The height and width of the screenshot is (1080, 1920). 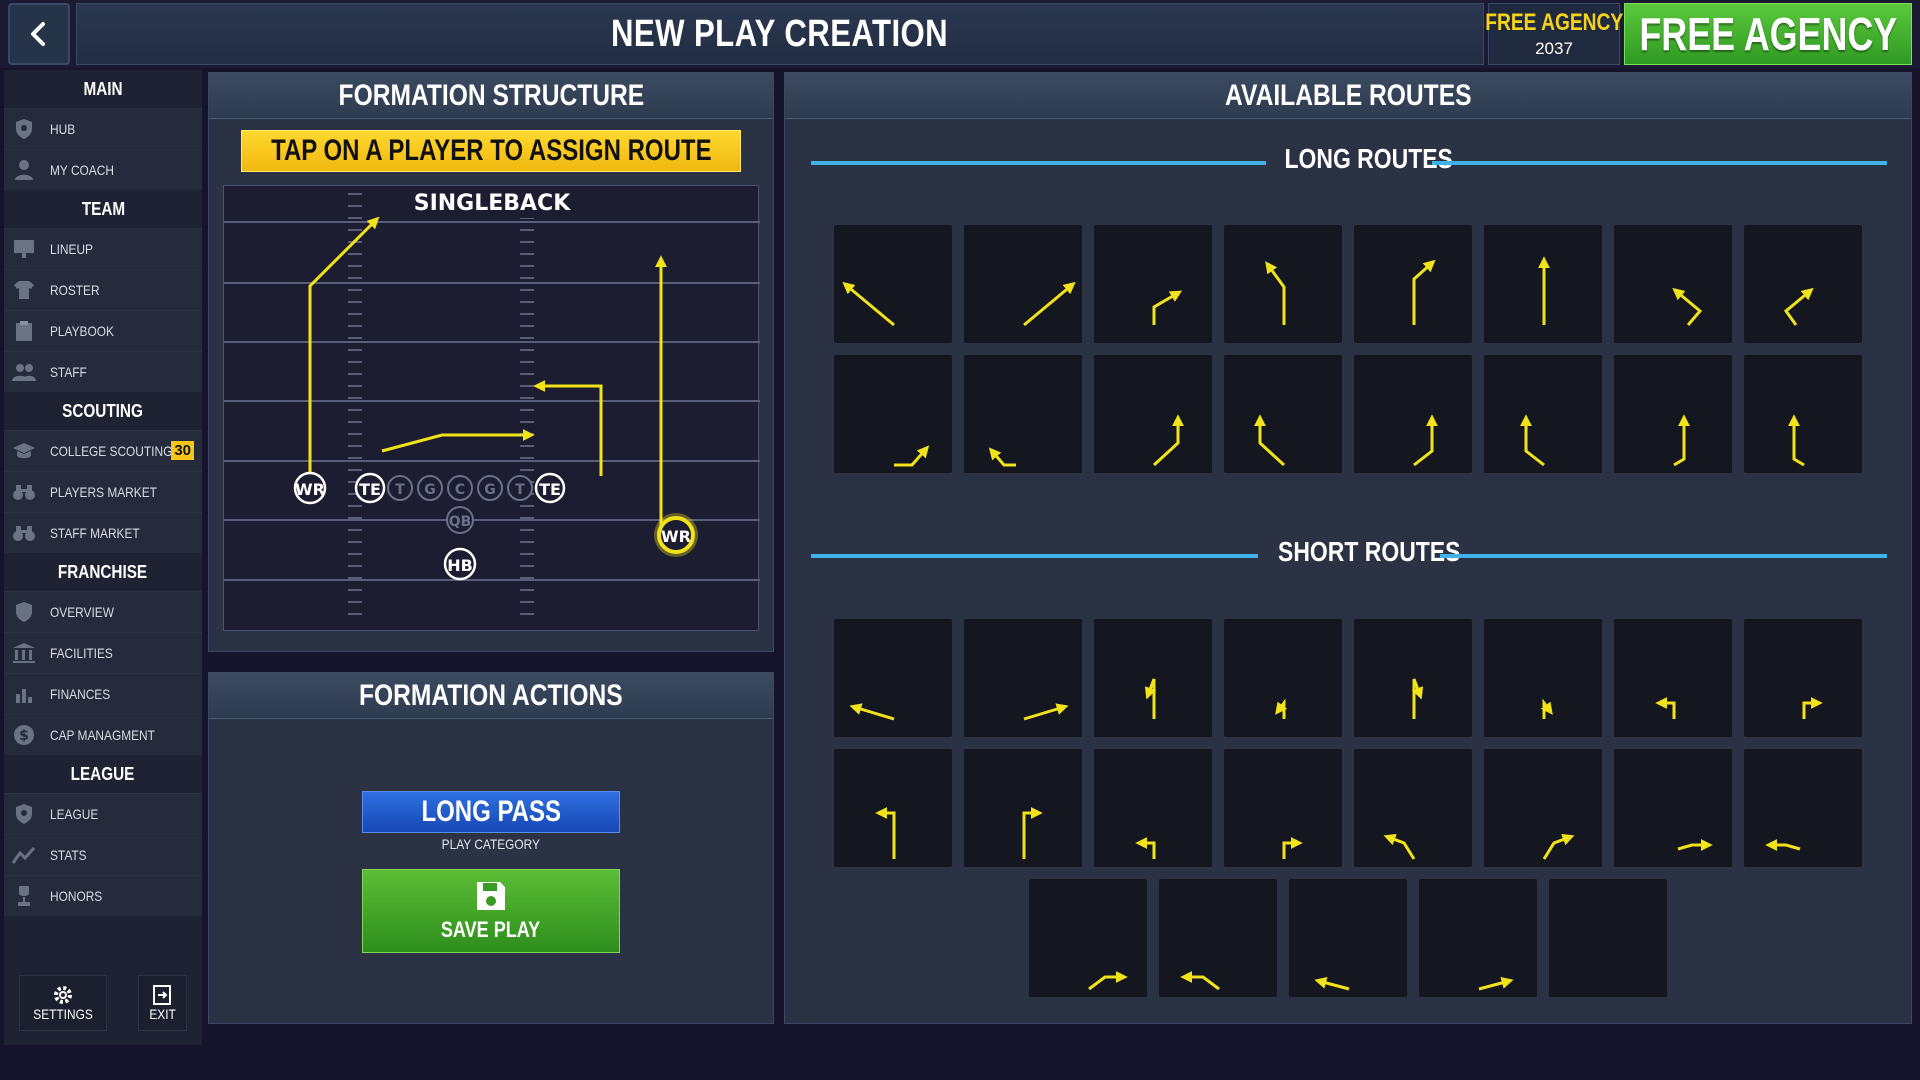 What do you see at coordinates (1554, 34) in the screenshot?
I see `season-phase-indicator: FREE AGENCY 2037` at bounding box center [1554, 34].